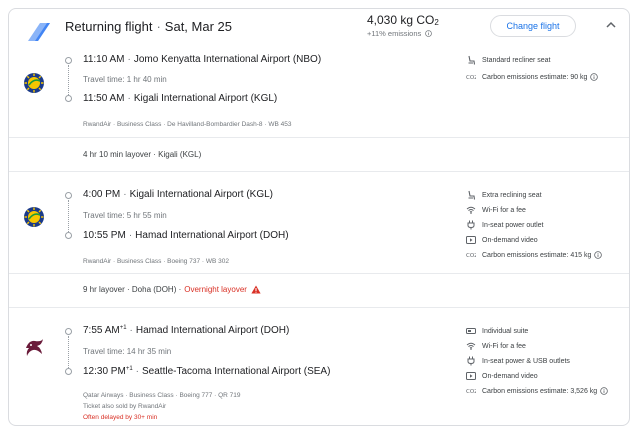  What do you see at coordinates (212, 330) in the screenshot?
I see `departure-airport: Hamad International Airport (DOH)` at bounding box center [212, 330].